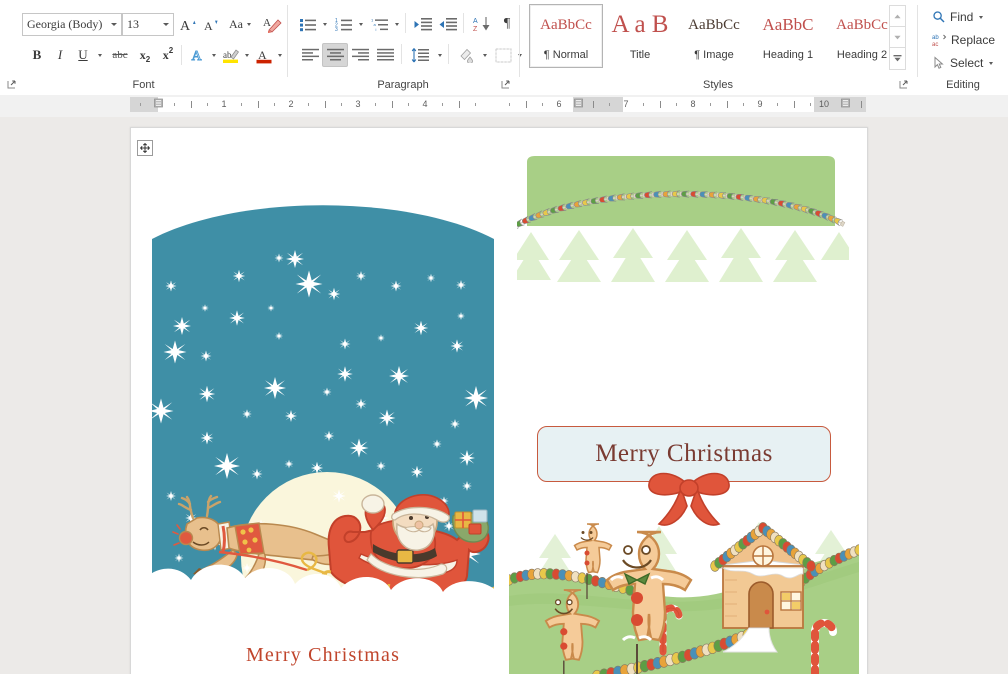 This screenshot has width=1008, height=674. What do you see at coordinates (143, 85) in the screenshot?
I see `font-group-label: Font` at bounding box center [143, 85].